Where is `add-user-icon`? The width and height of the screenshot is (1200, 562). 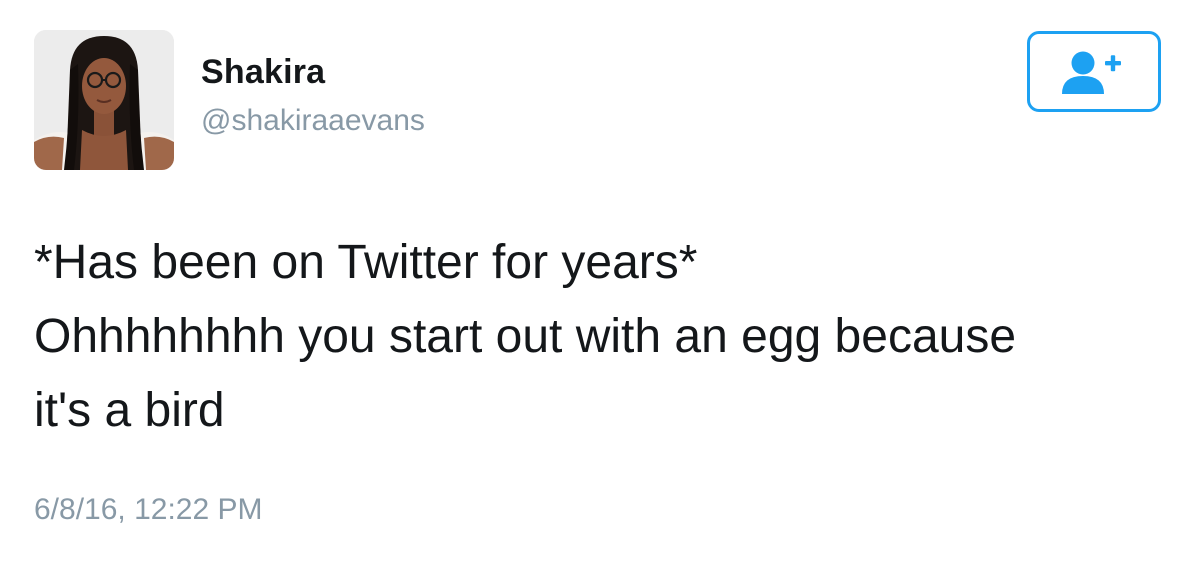 add-user-icon is located at coordinates (1091, 72).